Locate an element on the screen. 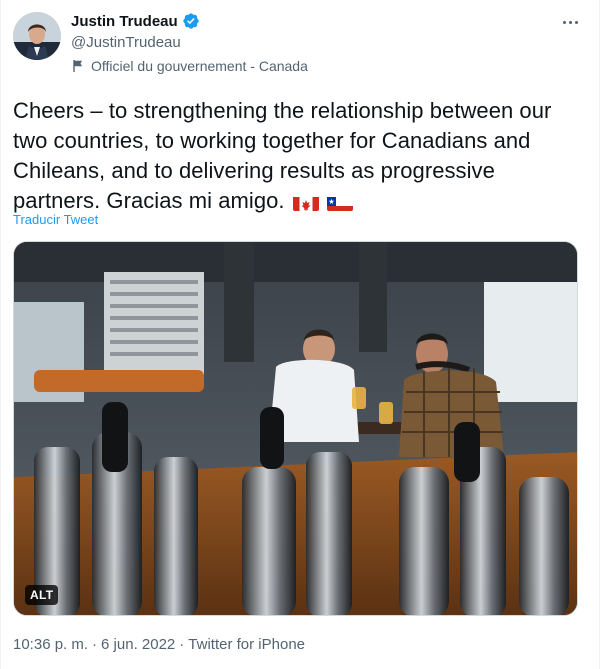  name-row: Justin Trudeau is located at coordinates (135, 21).